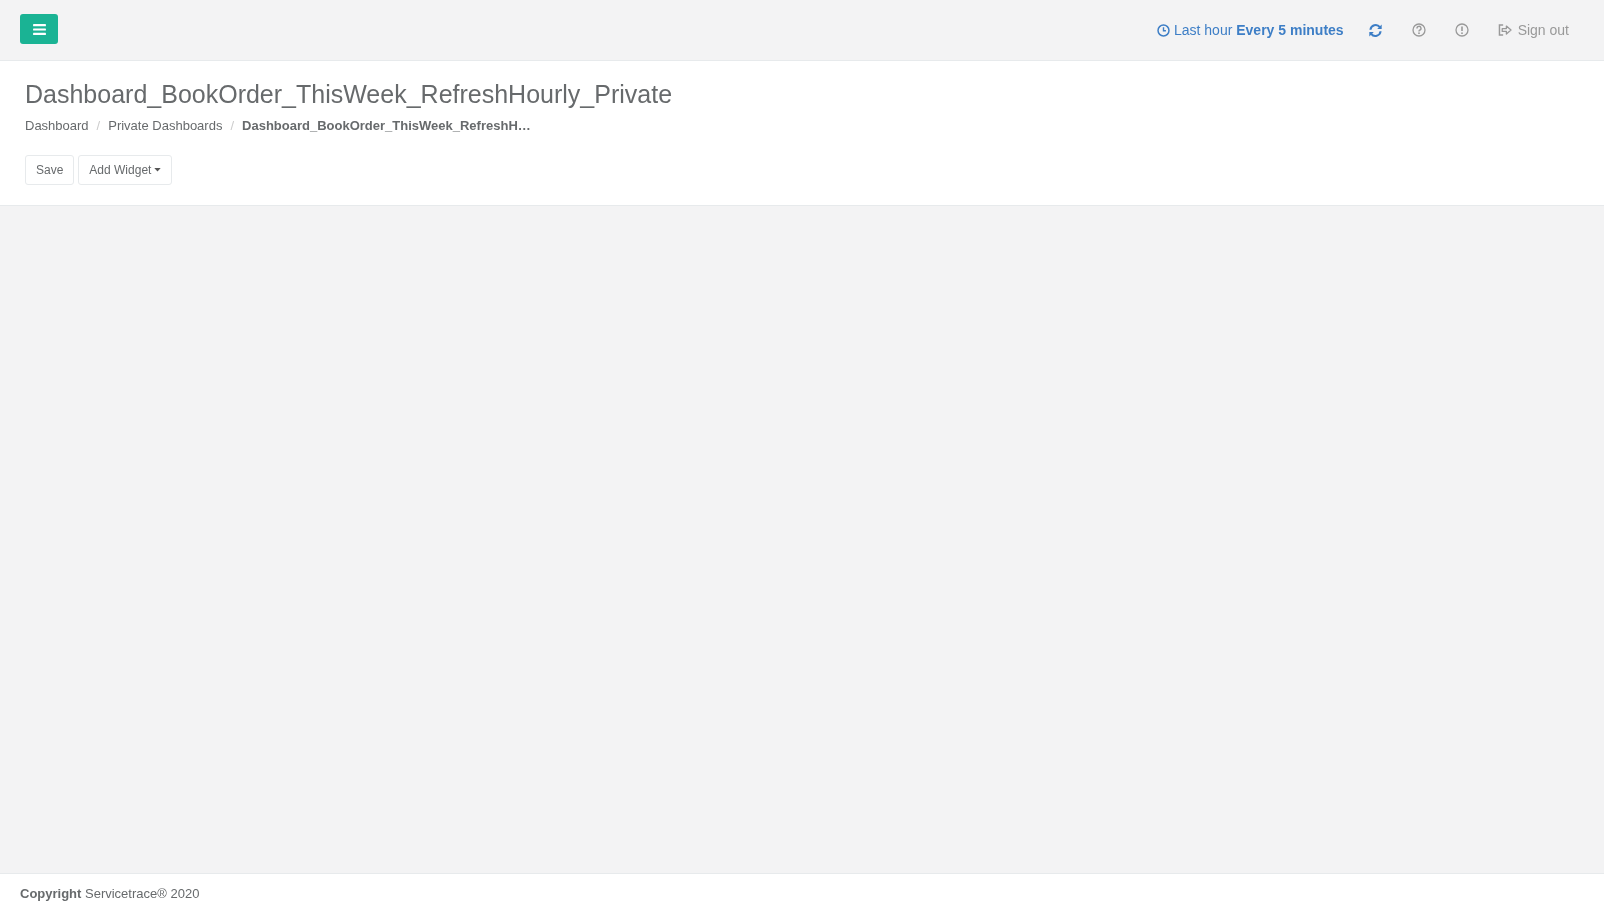 This screenshot has width=1604, height=912. What do you see at coordinates (158, 170) in the screenshot?
I see `caret-icon` at bounding box center [158, 170].